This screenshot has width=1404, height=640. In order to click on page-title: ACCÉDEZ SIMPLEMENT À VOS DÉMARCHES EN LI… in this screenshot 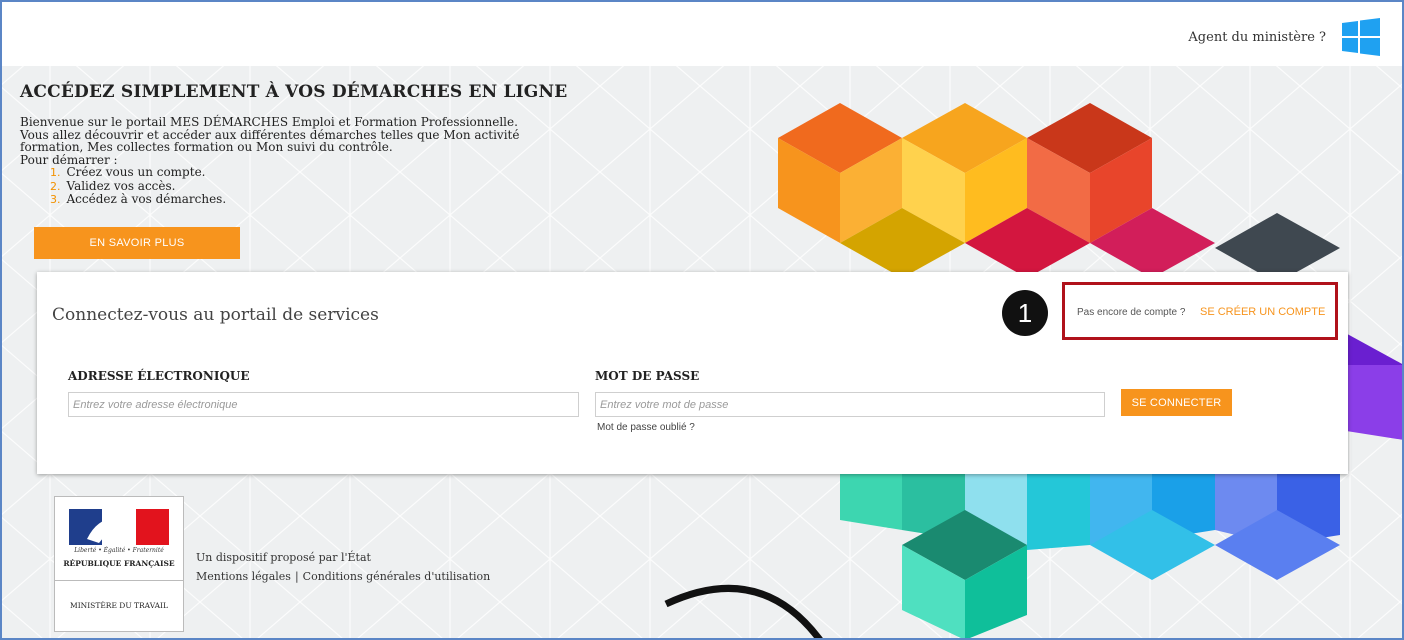, I will do `click(294, 92)`.